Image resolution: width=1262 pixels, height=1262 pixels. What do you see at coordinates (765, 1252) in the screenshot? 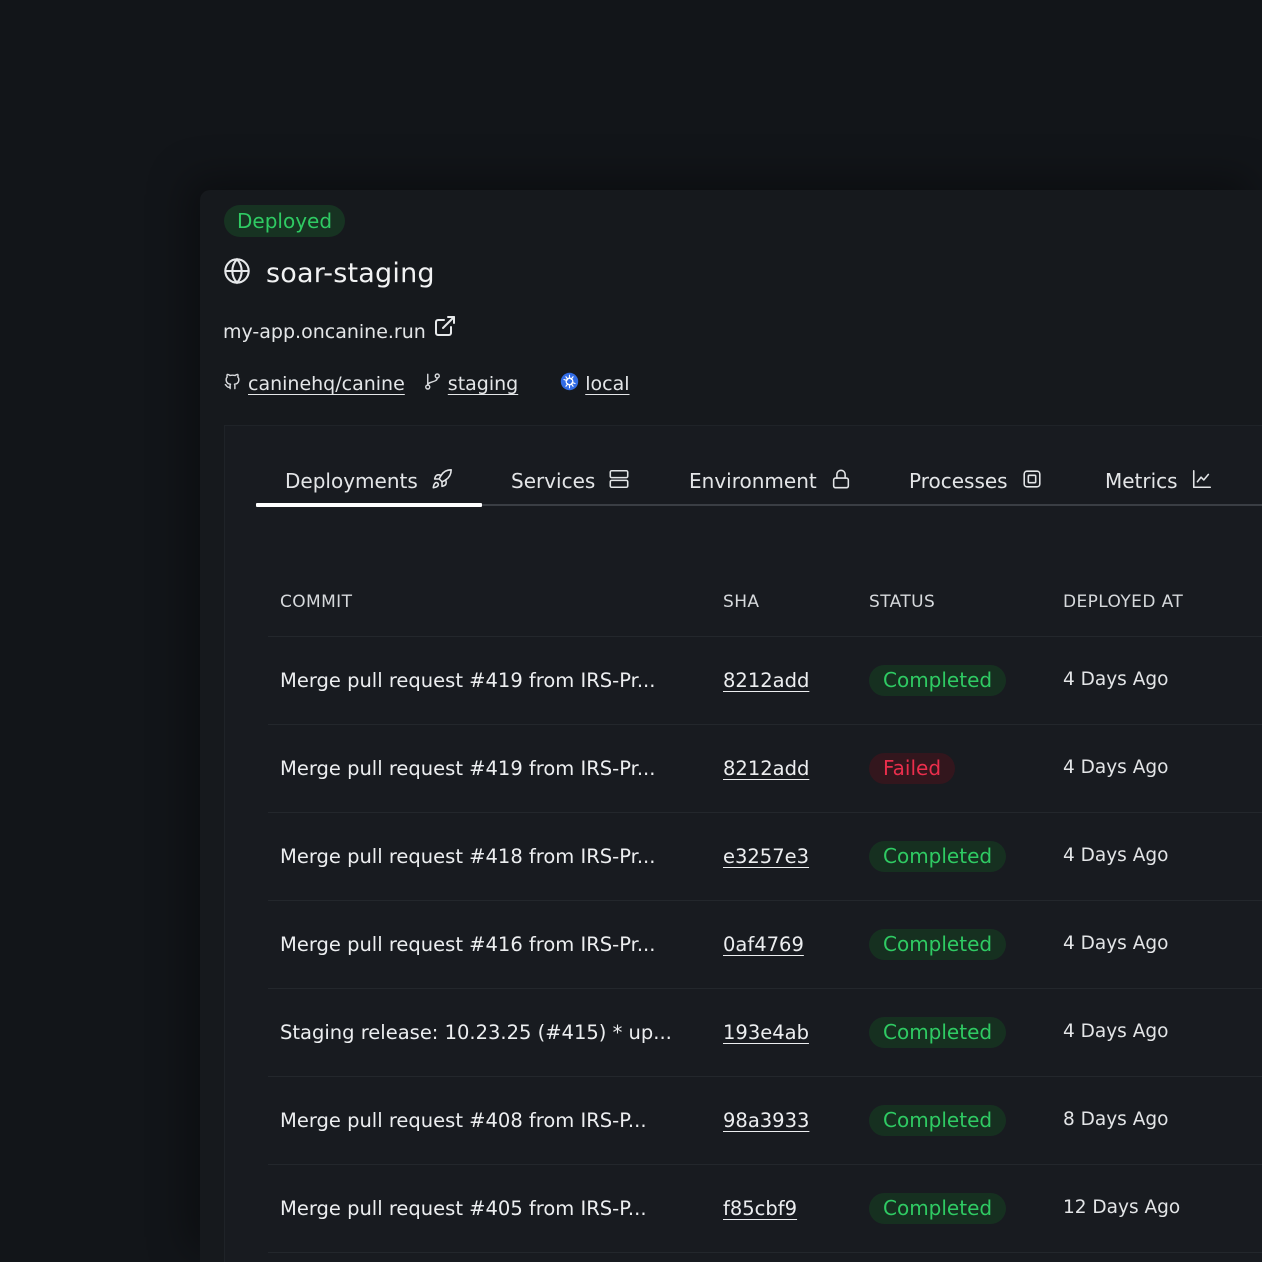
I see `row-divider` at bounding box center [765, 1252].